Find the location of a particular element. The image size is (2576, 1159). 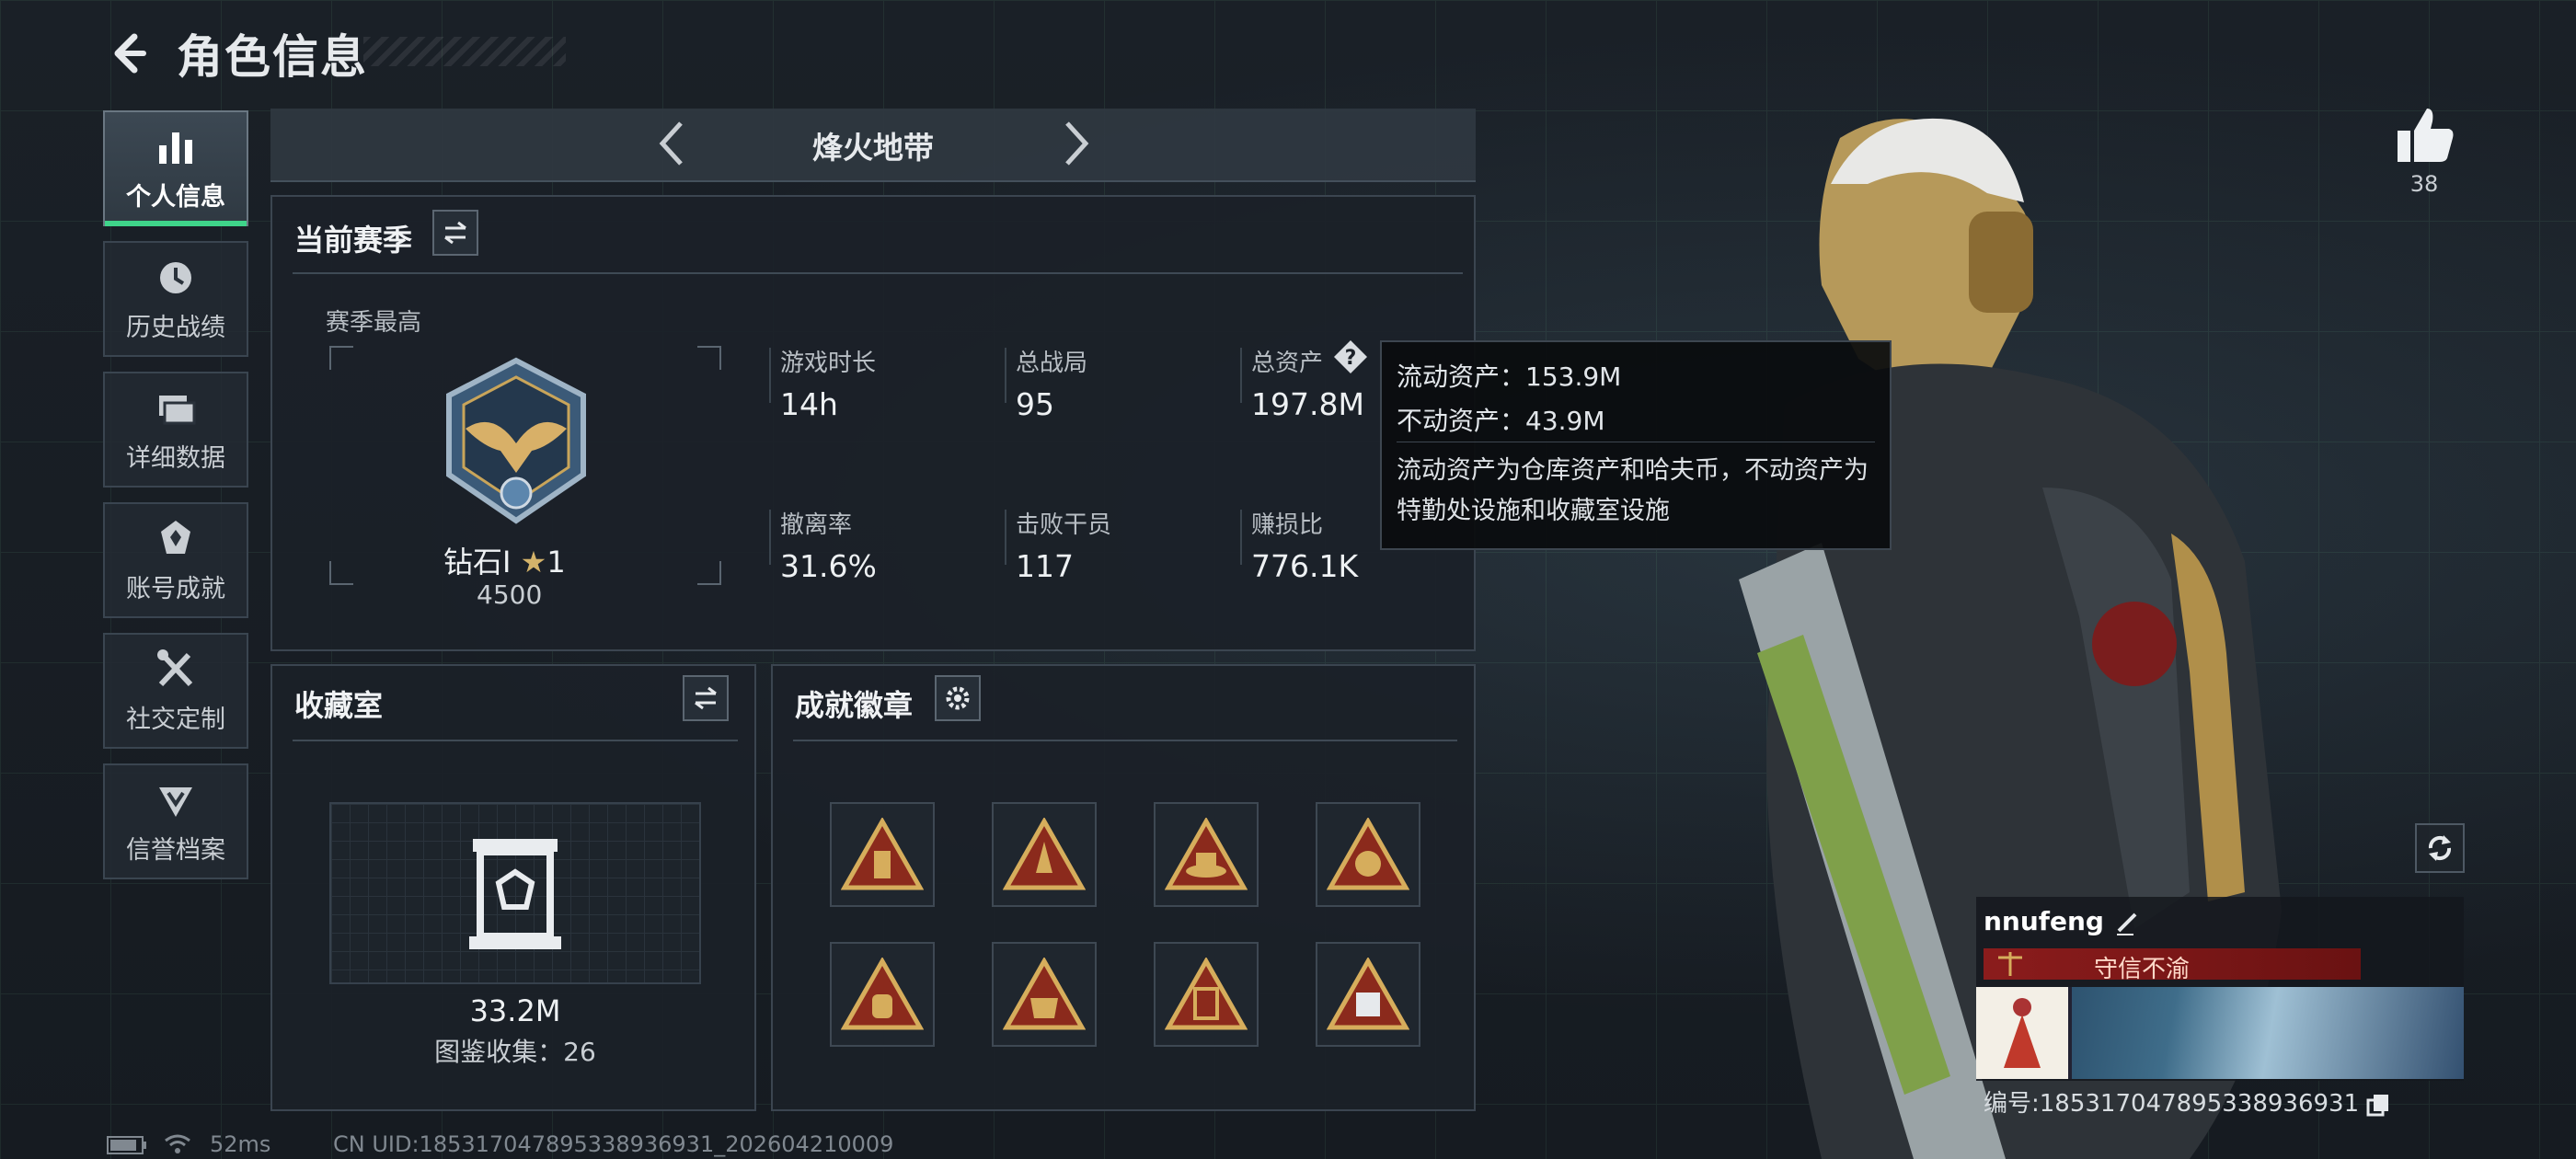

rank-emblem-icon is located at coordinates (516, 440).